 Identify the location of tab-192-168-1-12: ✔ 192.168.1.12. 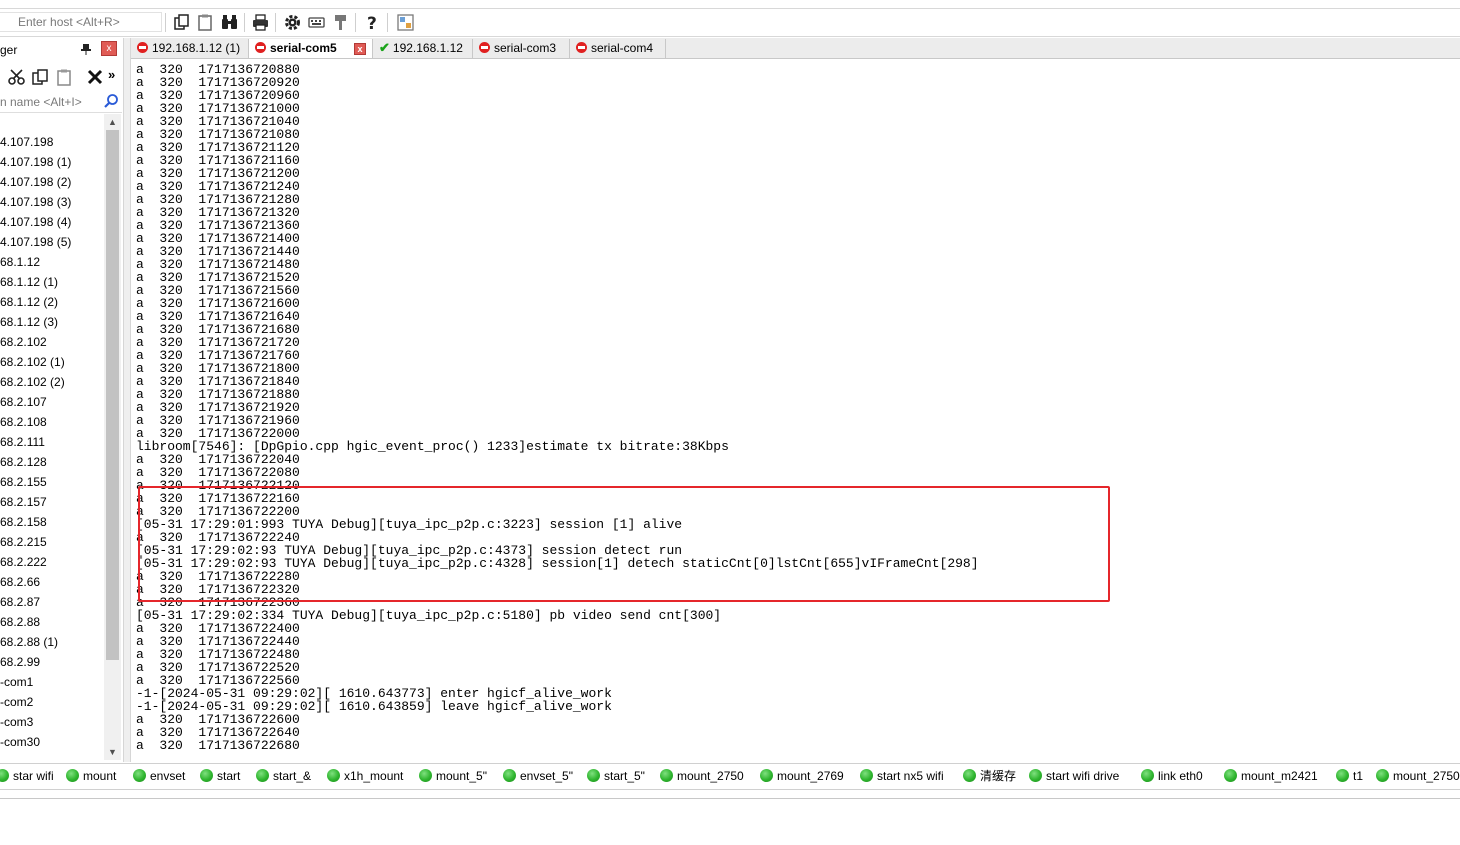
(423, 48).